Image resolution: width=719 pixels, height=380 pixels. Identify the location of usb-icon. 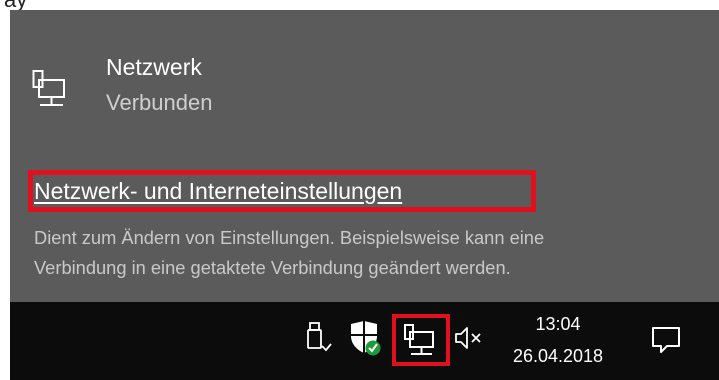
(319, 337).